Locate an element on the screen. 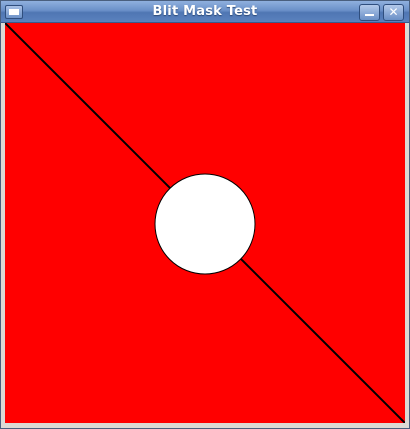 The height and width of the screenshot is (429, 410). white-circle is located at coordinates (205, 224).